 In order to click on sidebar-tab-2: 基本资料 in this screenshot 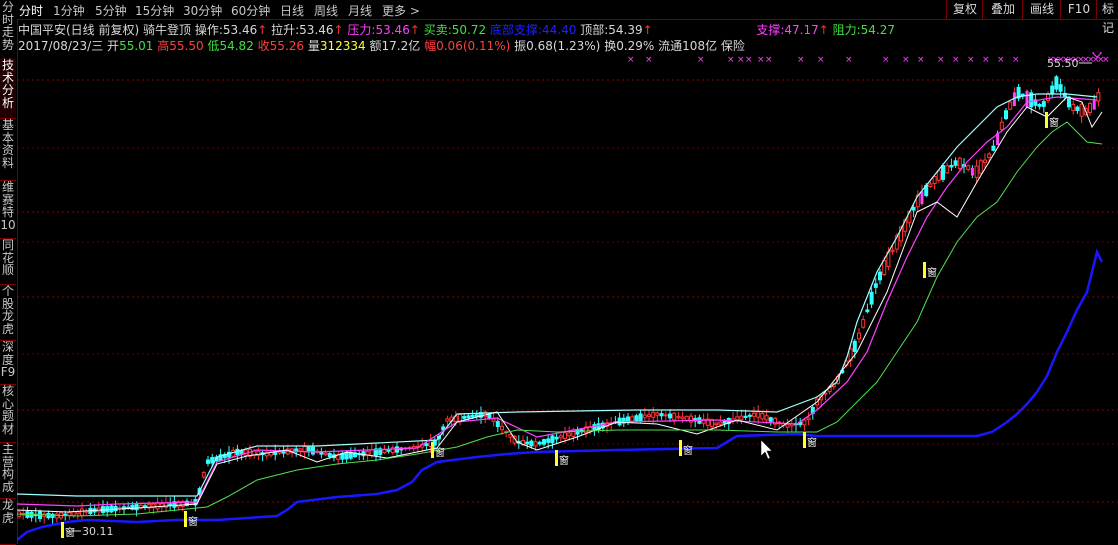, I will do `click(8, 149)`.